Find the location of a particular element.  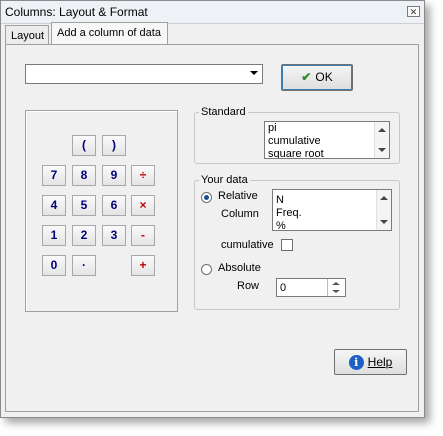

cumulative-label: cumulative is located at coordinates (247, 245).